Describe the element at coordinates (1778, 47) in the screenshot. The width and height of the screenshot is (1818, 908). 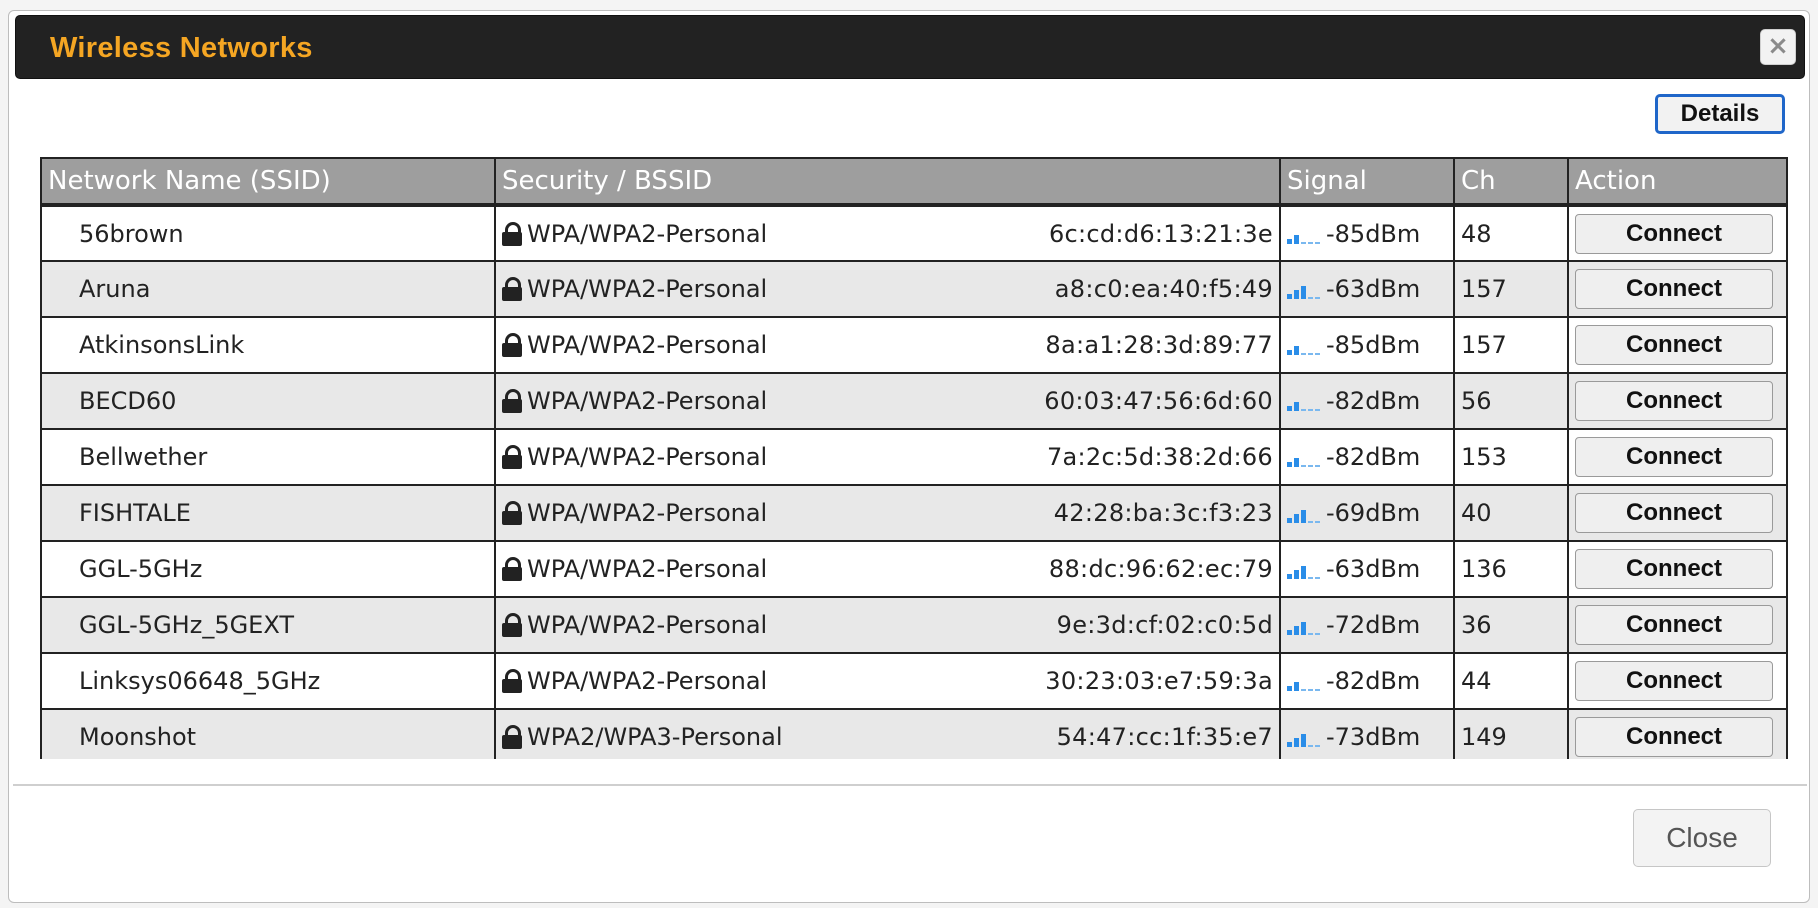
I see `close-icon: ×` at that location.